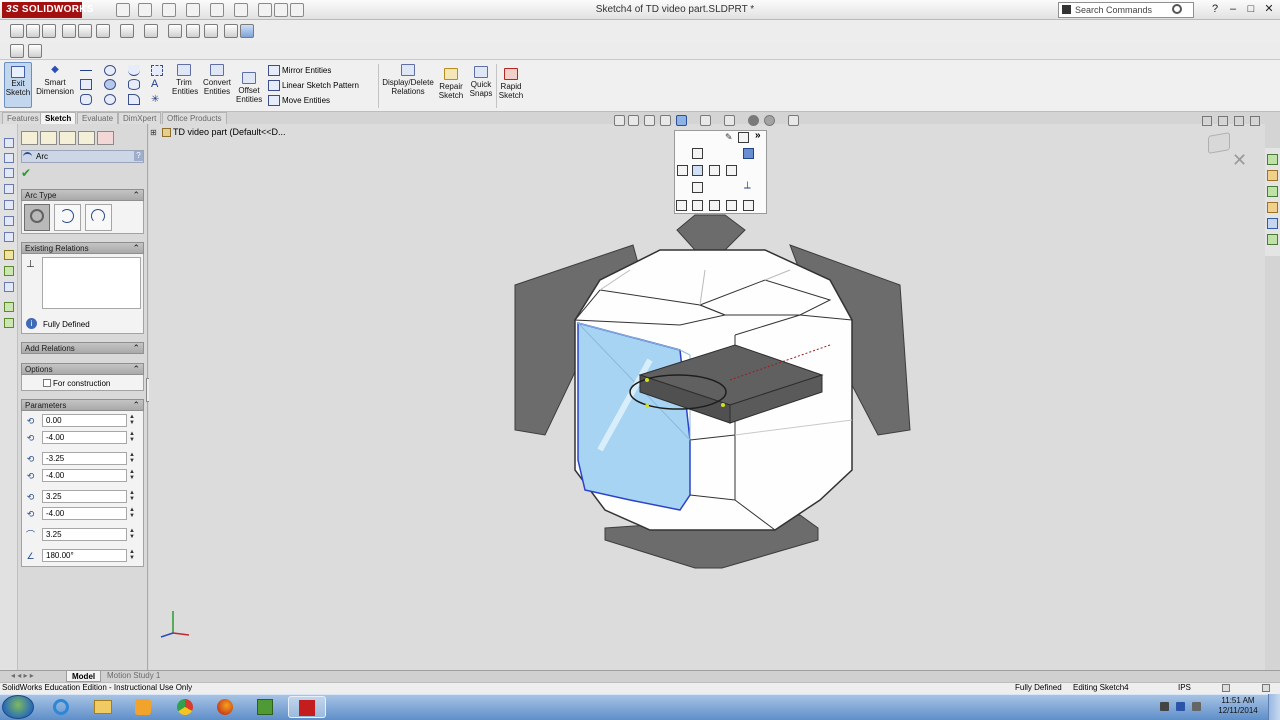 Image resolution: width=1280 pixels, height=720 pixels. What do you see at coordinates (697, 187) in the screenshot?
I see `bottom-view-icon` at bounding box center [697, 187].